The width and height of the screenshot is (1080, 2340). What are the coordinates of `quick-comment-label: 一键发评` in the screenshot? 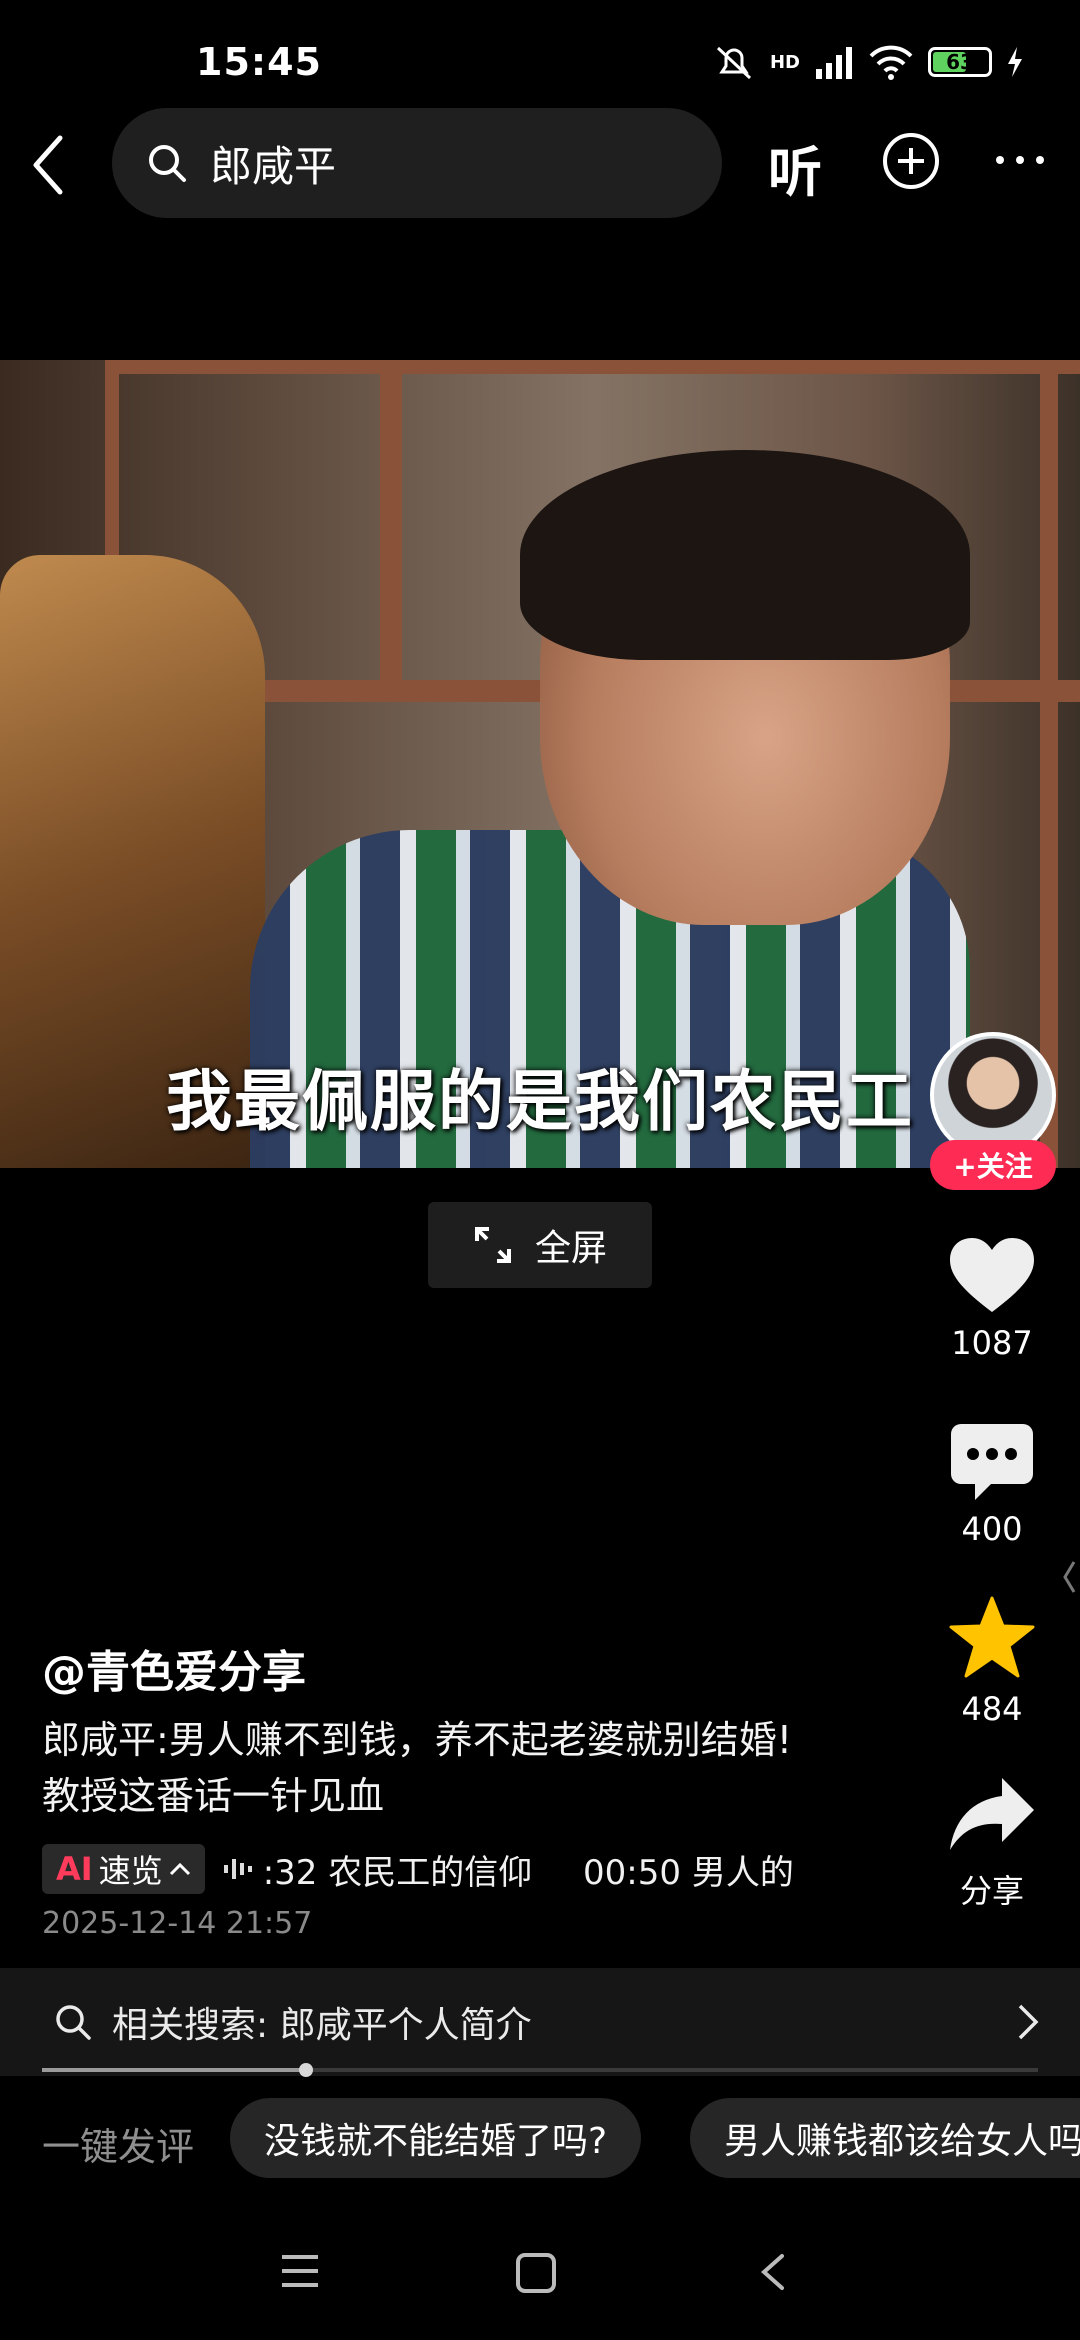 It's located at (118, 2147).